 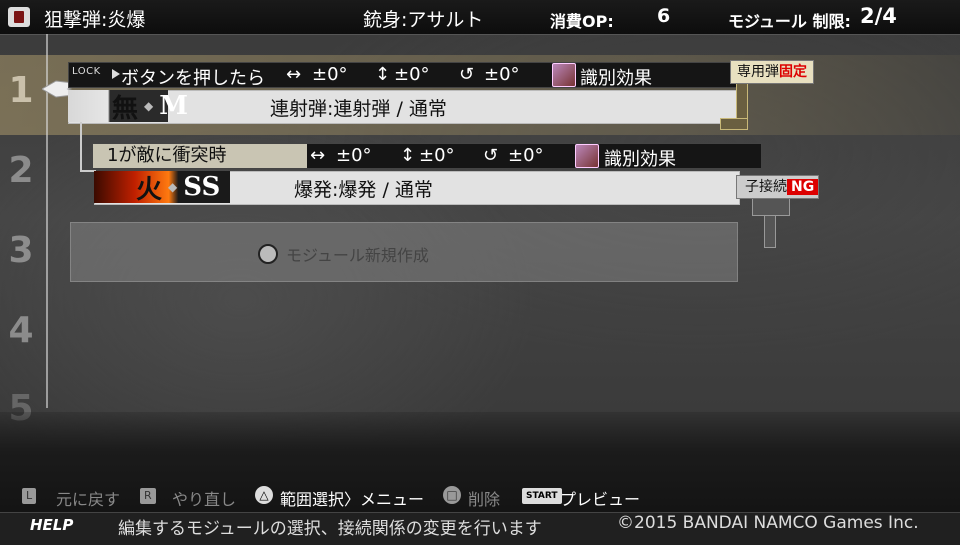 What do you see at coordinates (542, 496) in the screenshot?
I see `start-button-icon: START` at bounding box center [542, 496].